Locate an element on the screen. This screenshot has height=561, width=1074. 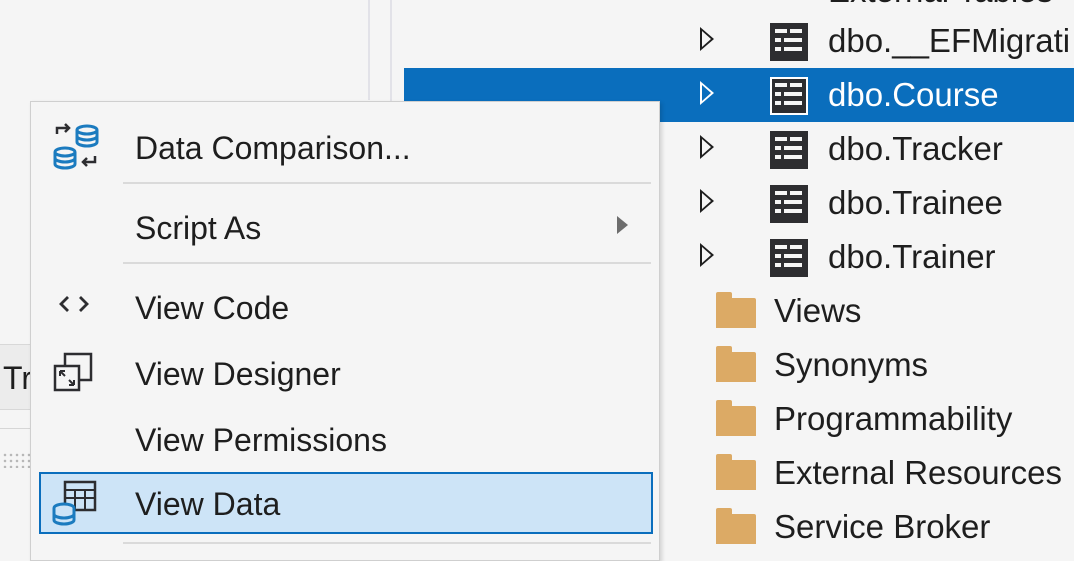
document-tab-label: Tr is located at coordinates (18, 378).